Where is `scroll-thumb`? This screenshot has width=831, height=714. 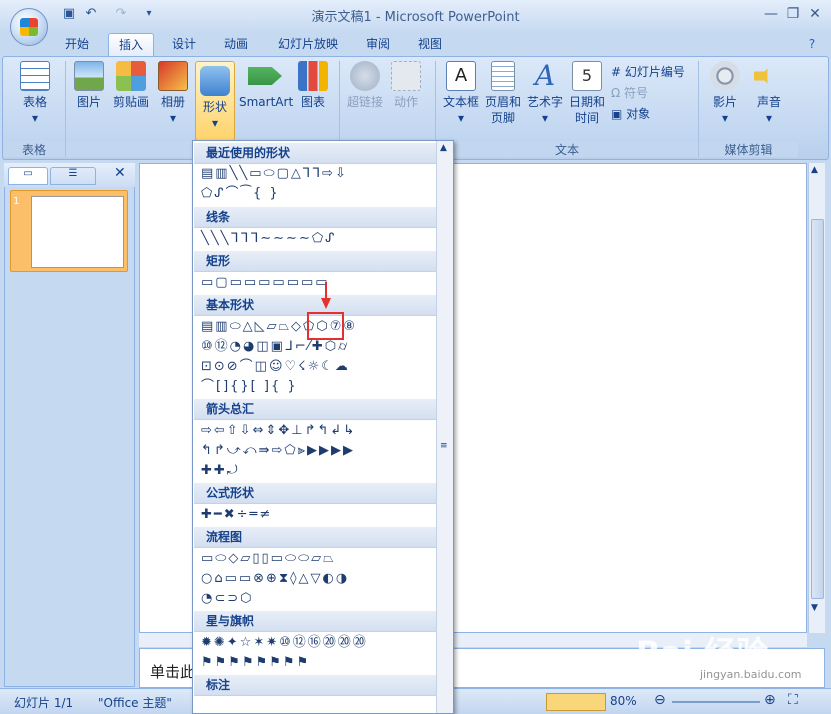 scroll-thumb is located at coordinates (817, 409).